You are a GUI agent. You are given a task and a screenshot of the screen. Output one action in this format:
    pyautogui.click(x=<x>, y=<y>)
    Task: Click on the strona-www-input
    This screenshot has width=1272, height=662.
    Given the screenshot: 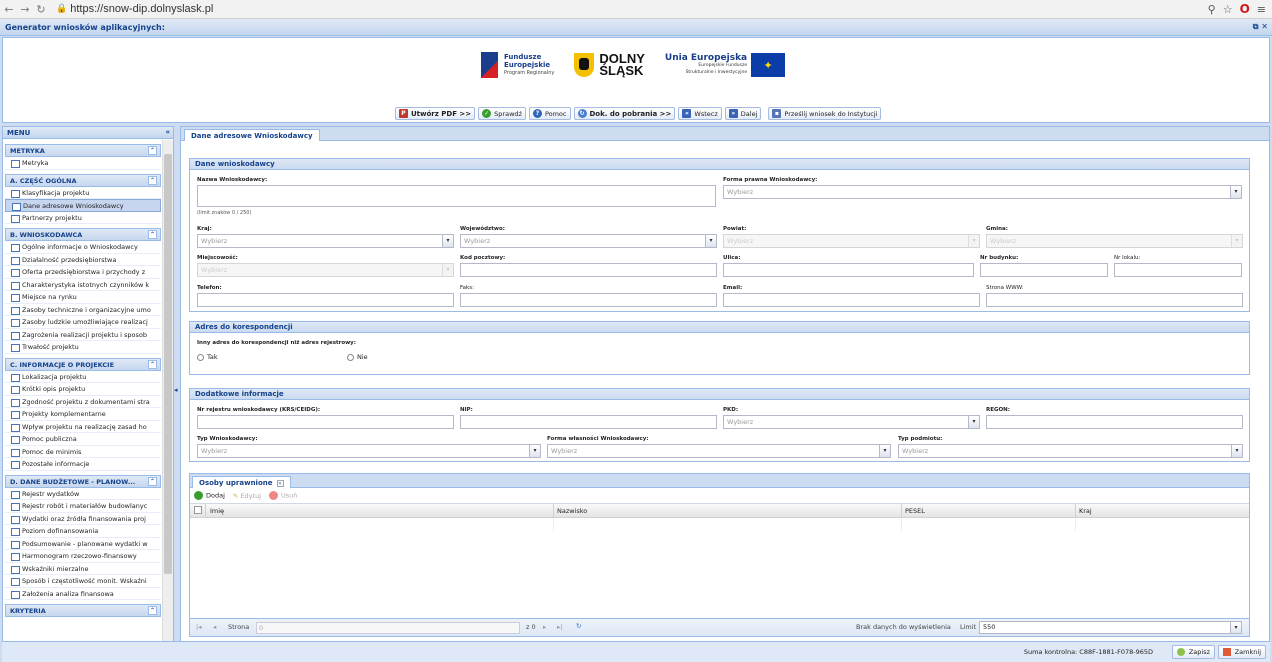 What is the action you would take?
    pyautogui.click(x=1114, y=300)
    